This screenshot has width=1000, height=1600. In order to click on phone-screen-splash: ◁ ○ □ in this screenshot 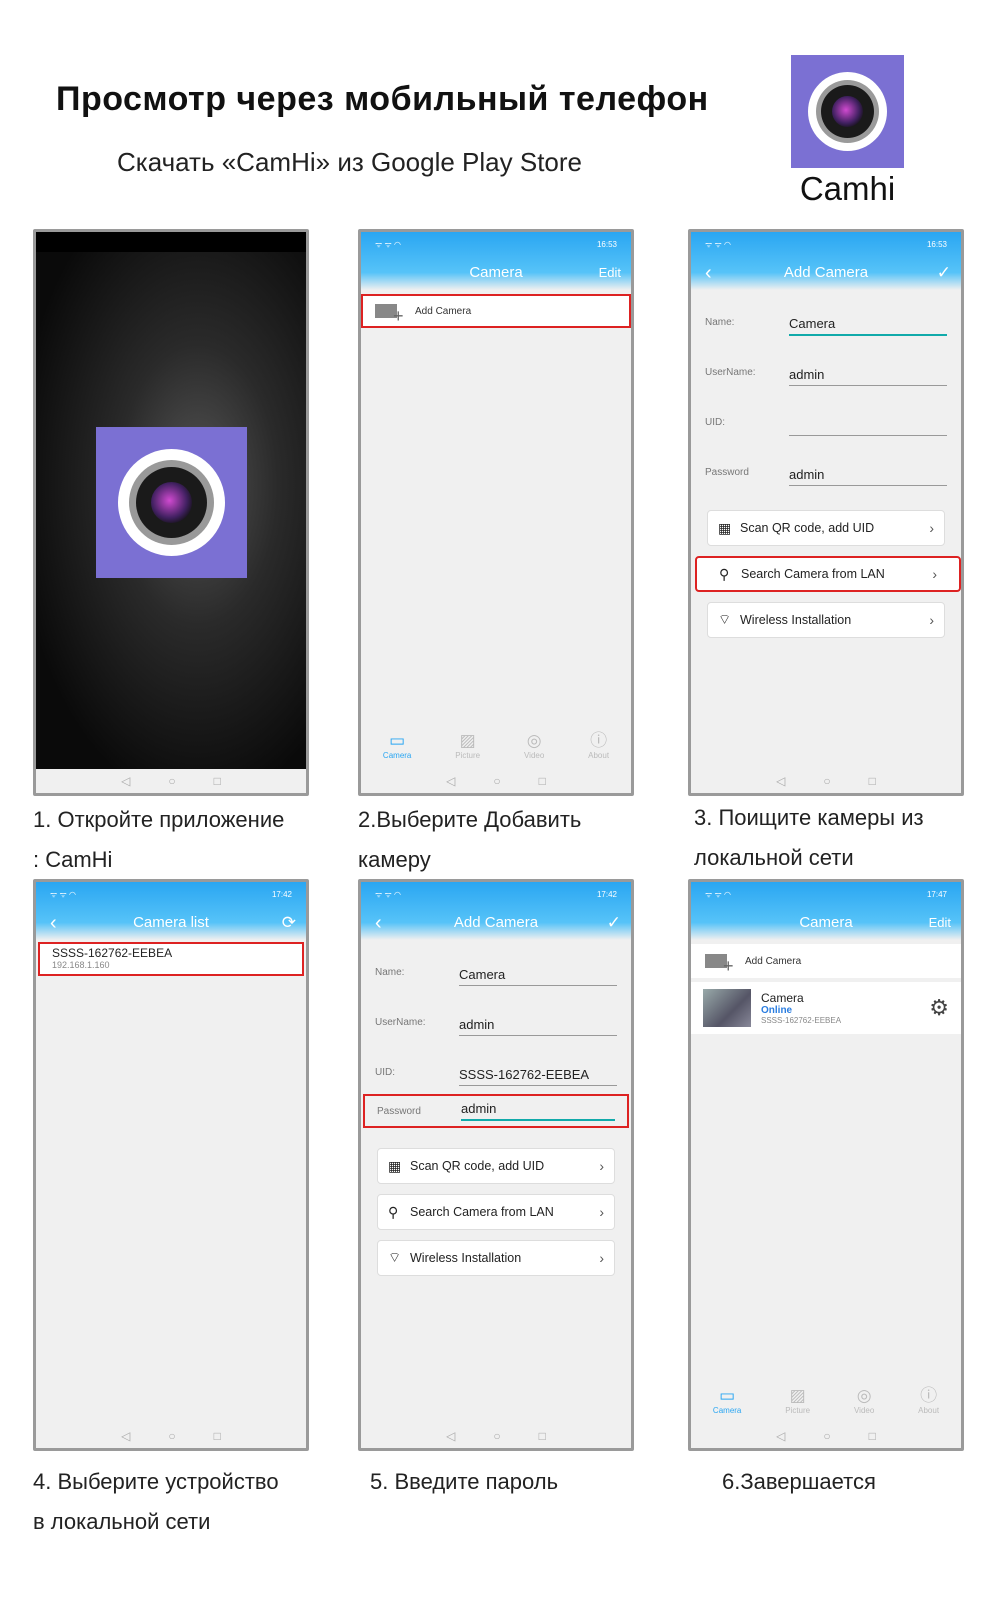, I will do `click(171, 512)`.